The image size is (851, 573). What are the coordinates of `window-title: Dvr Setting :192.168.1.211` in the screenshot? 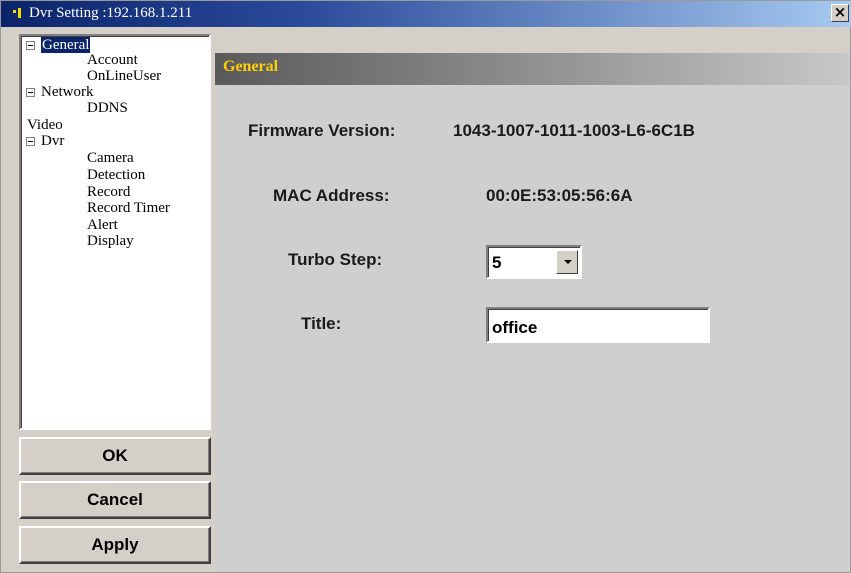 It's located at (111, 13).